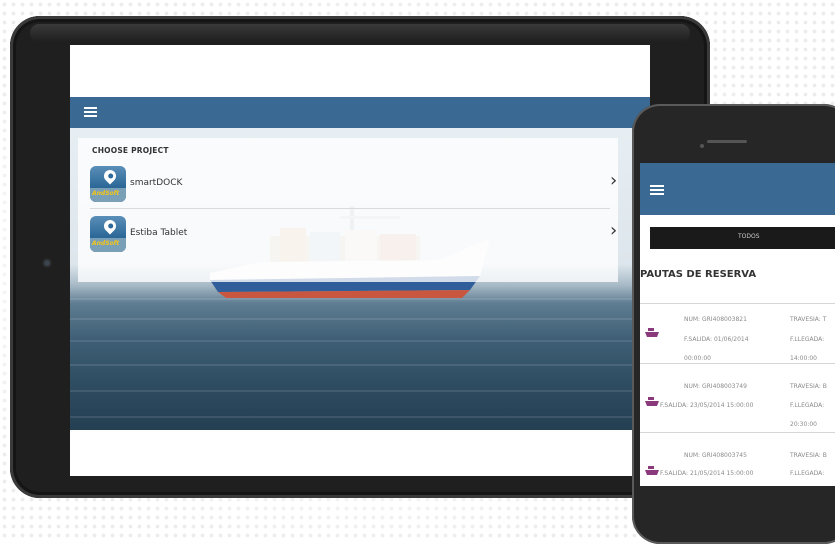  What do you see at coordinates (360, 33) in the screenshot?
I see `tablet-bezel-gloss` at bounding box center [360, 33].